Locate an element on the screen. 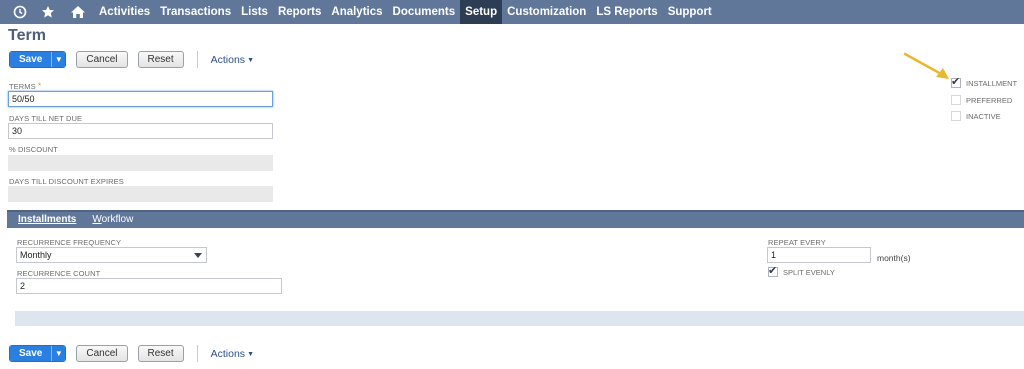  actions-caret-icon: ▼ is located at coordinates (250, 60).